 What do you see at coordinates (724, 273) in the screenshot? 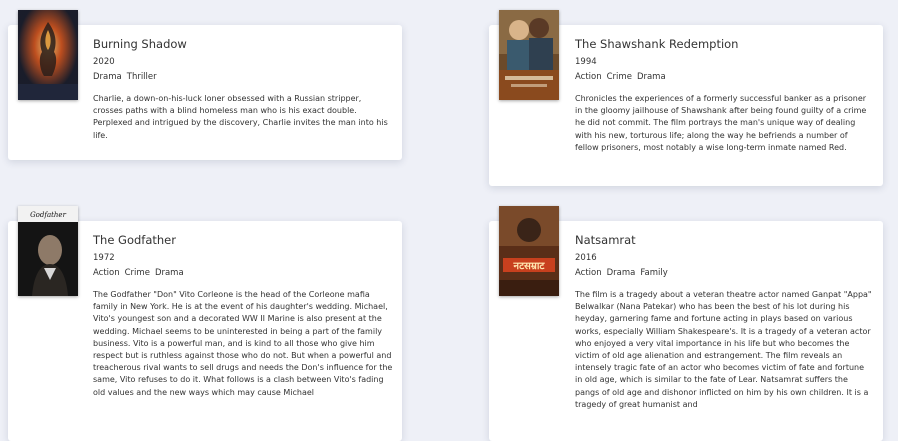
I see `movie-genres: Action Drama Family` at bounding box center [724, 273].